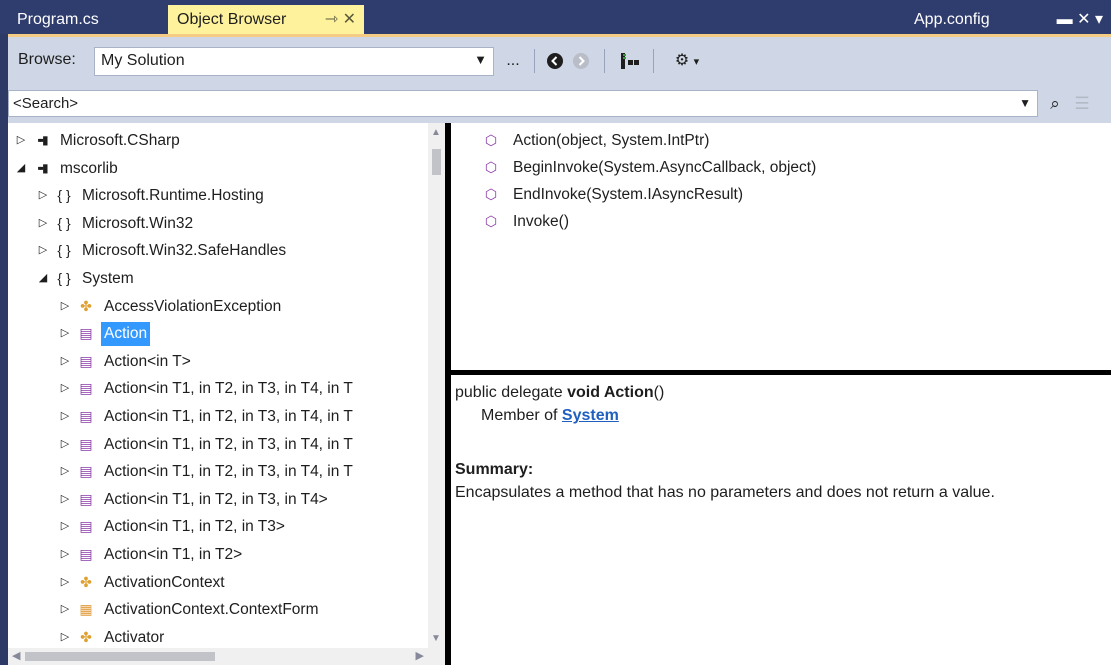  What do you see at coordinates (1055, 104) in the screenshot?
I see `search-button: ⌕` at bounding box center [1055, 104].